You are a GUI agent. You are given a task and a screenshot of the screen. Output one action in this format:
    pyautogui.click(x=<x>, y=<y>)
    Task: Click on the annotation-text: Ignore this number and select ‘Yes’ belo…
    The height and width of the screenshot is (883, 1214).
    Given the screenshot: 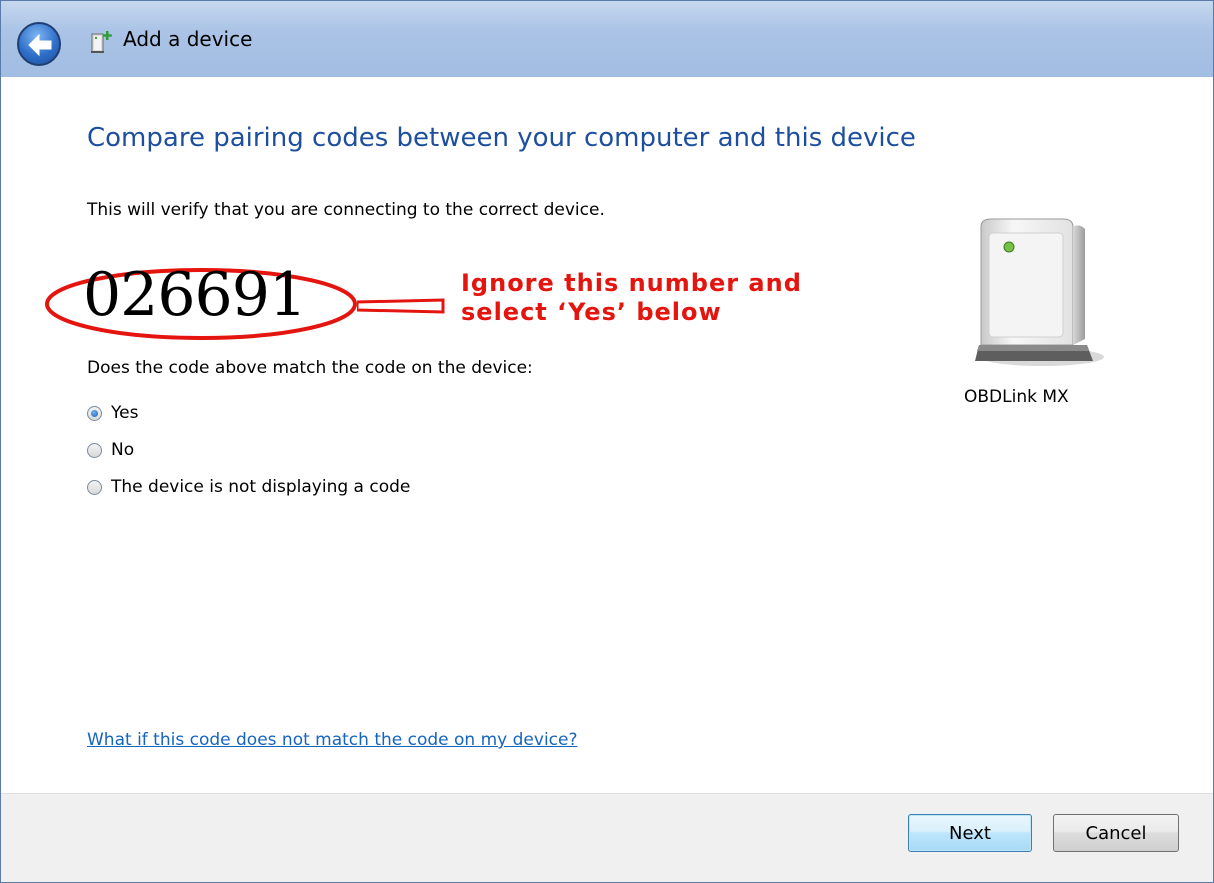 What is the action you would take?
    pyautogui.click(x=631, y=298)
    